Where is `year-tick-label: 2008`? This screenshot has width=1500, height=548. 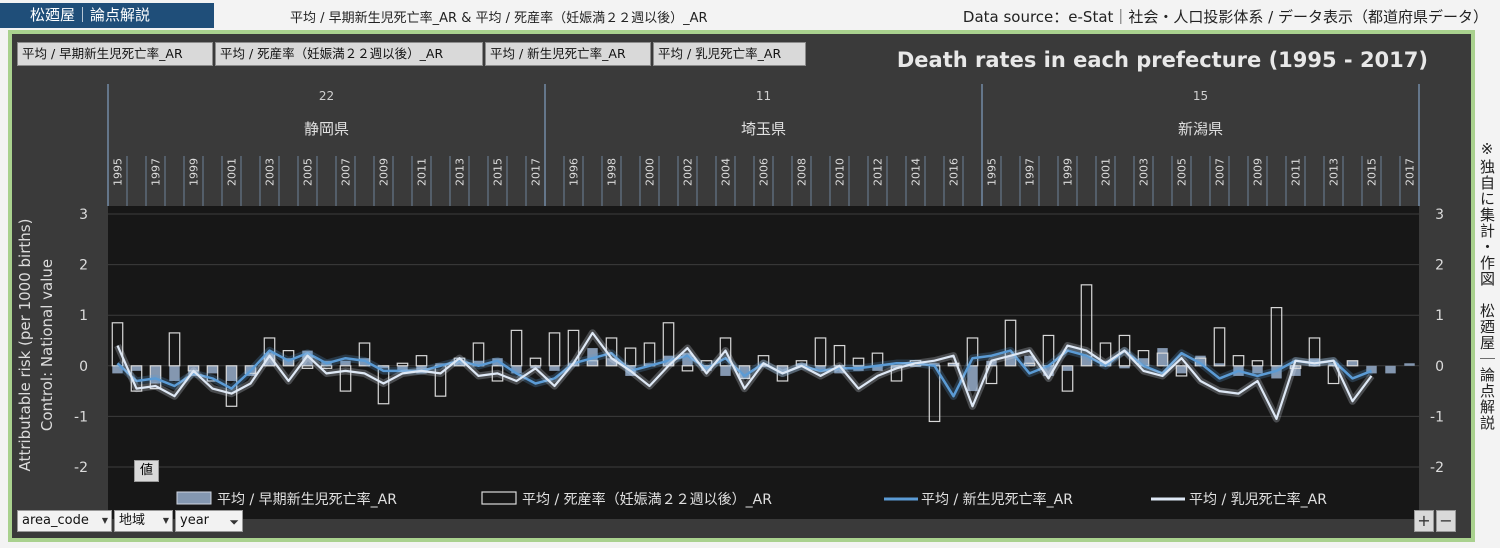
year-tick-label: 2008 is located at coordinates (802, 172).